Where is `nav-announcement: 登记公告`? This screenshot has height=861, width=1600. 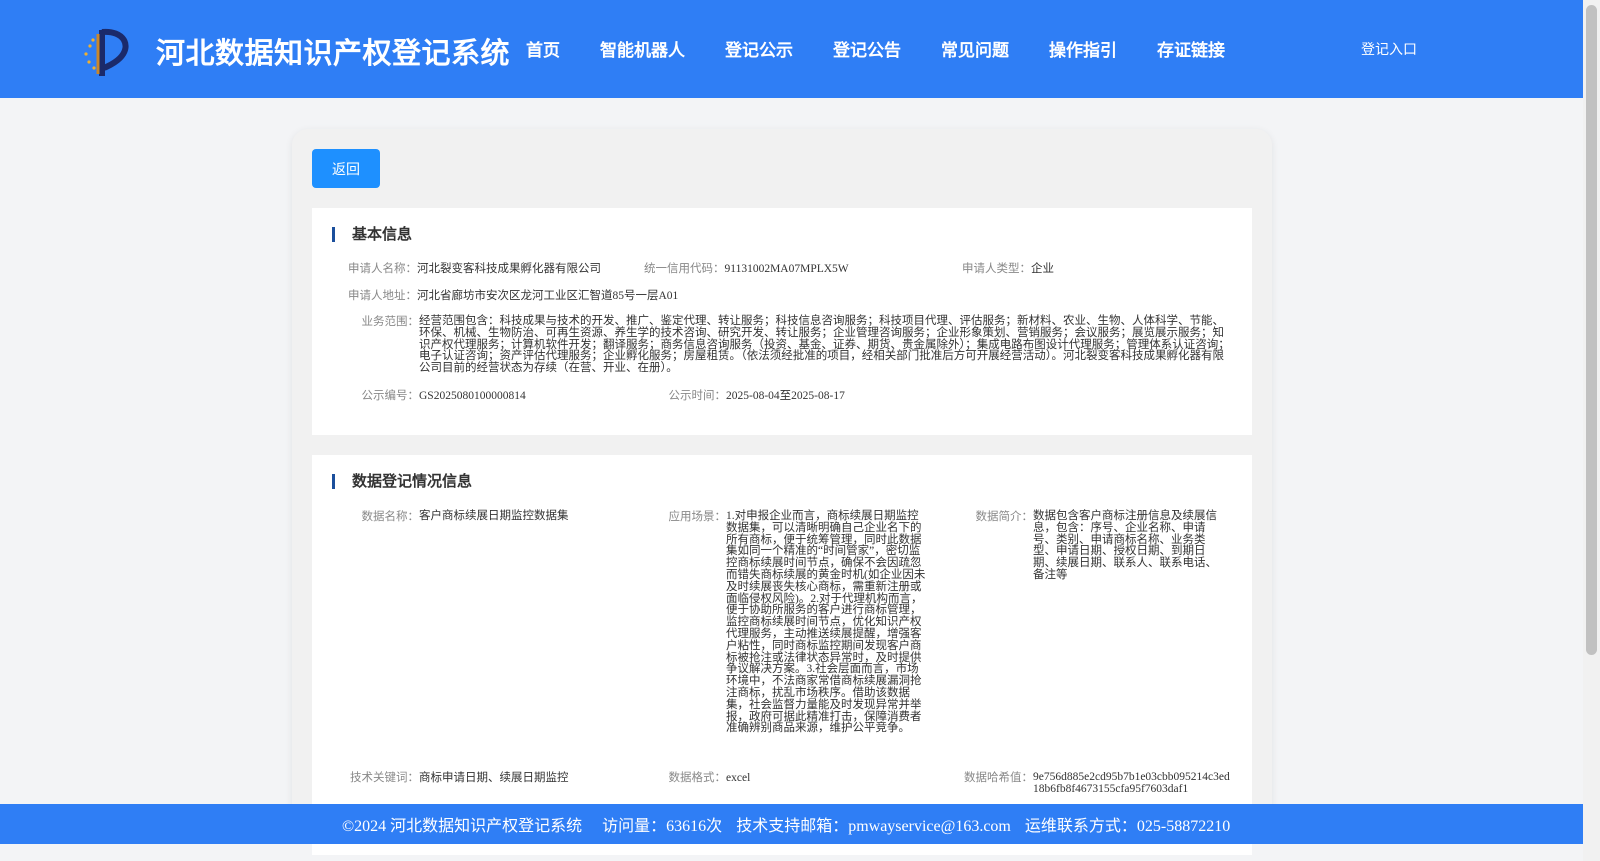 nav-announcement: 登记公告 is located at coordinates (867, 48).